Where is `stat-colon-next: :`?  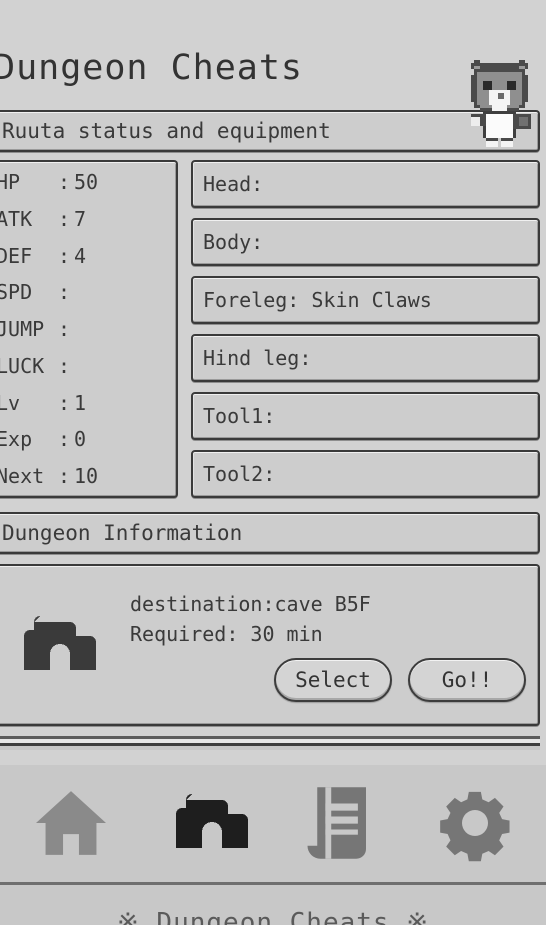 stat-colon-next: : is located at coordinates (64, 476).